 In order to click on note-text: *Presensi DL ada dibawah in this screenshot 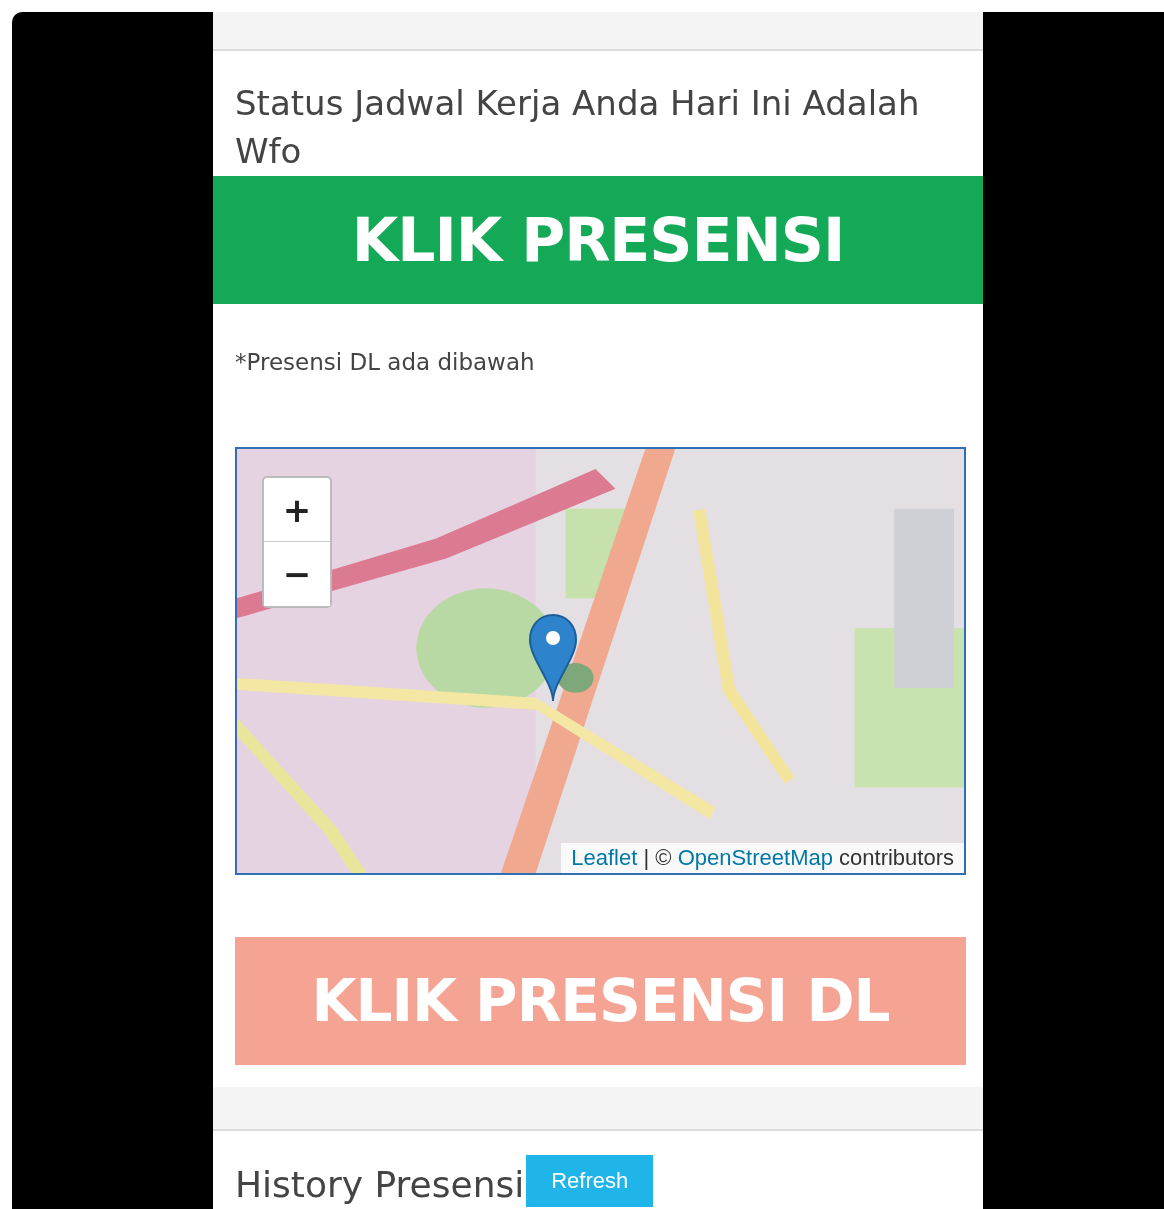, I will do `click(385, 362)`.